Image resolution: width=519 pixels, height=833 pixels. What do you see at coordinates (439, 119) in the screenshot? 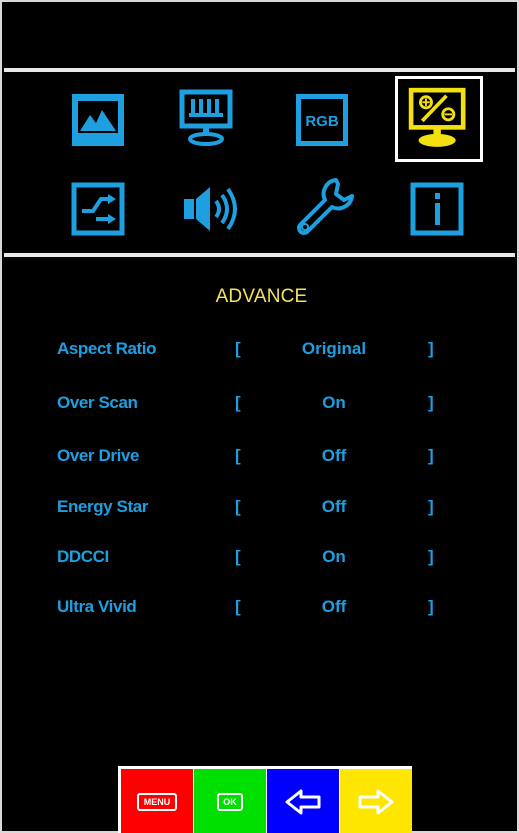
I see `advance-icon` at bounding box center [439, 119].